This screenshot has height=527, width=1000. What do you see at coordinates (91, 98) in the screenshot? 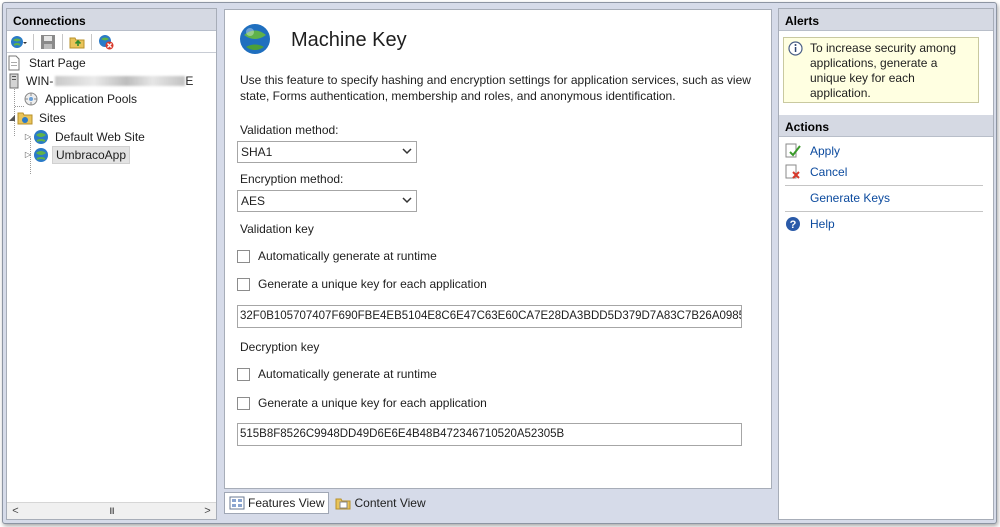
I see `tree-item-label: Application Pools` at bounding box center [91, 98].